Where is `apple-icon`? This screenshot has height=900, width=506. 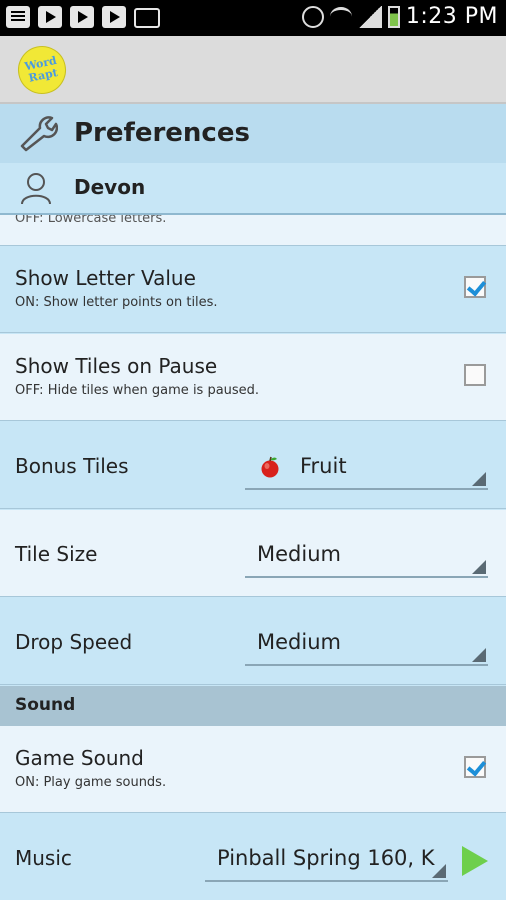 apple-icon is located at coordinates (270, 467).